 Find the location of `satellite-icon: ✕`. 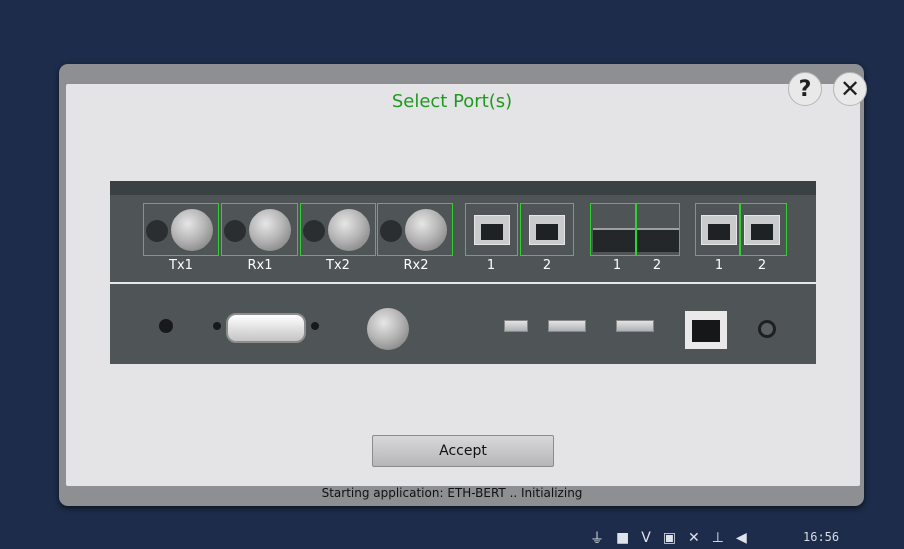

satellite-icon: ✕ is located at coordinates (694, 538).